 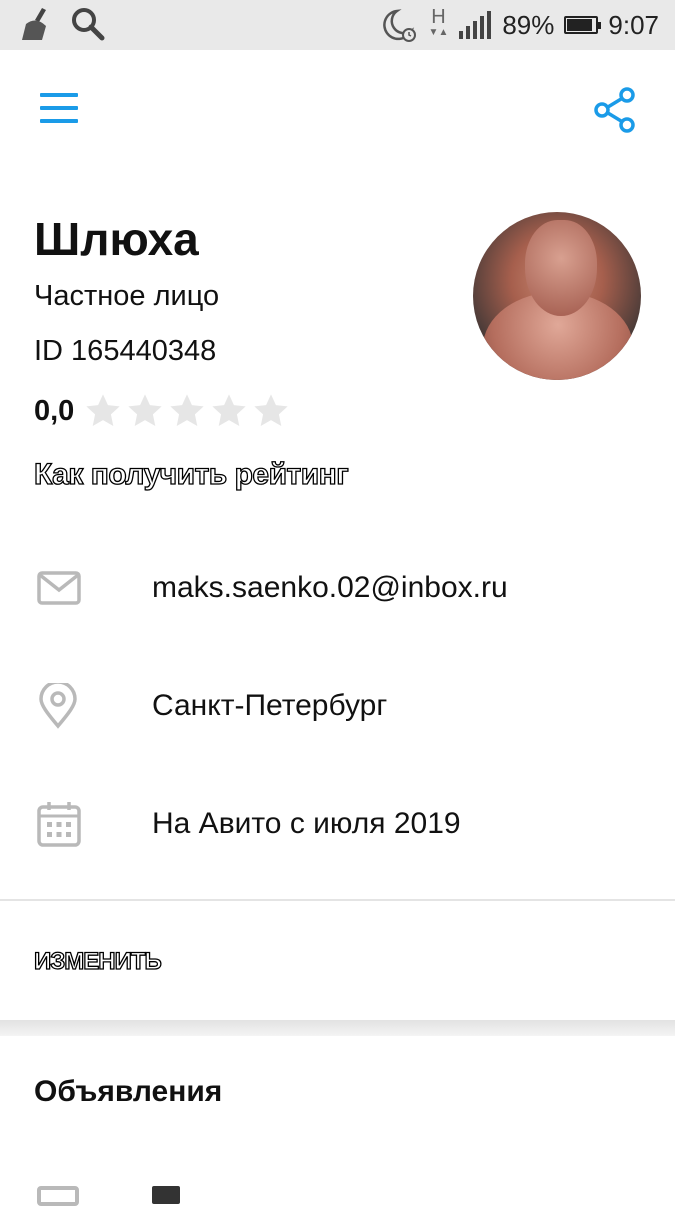 I want to click on status-bar-left, so click(x=63, y=24).